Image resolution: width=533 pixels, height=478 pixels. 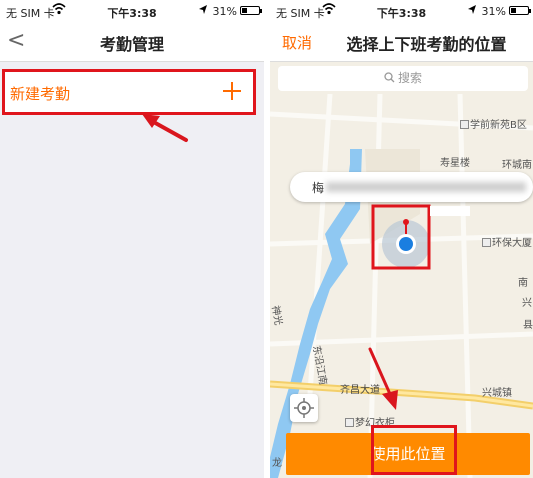 I want to click on map-label: 环城南, so click(x=517, y=165).